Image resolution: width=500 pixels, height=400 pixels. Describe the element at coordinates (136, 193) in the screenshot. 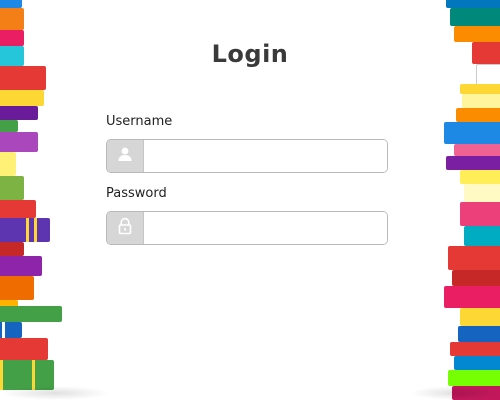

I see `password-label: Password` at that location.